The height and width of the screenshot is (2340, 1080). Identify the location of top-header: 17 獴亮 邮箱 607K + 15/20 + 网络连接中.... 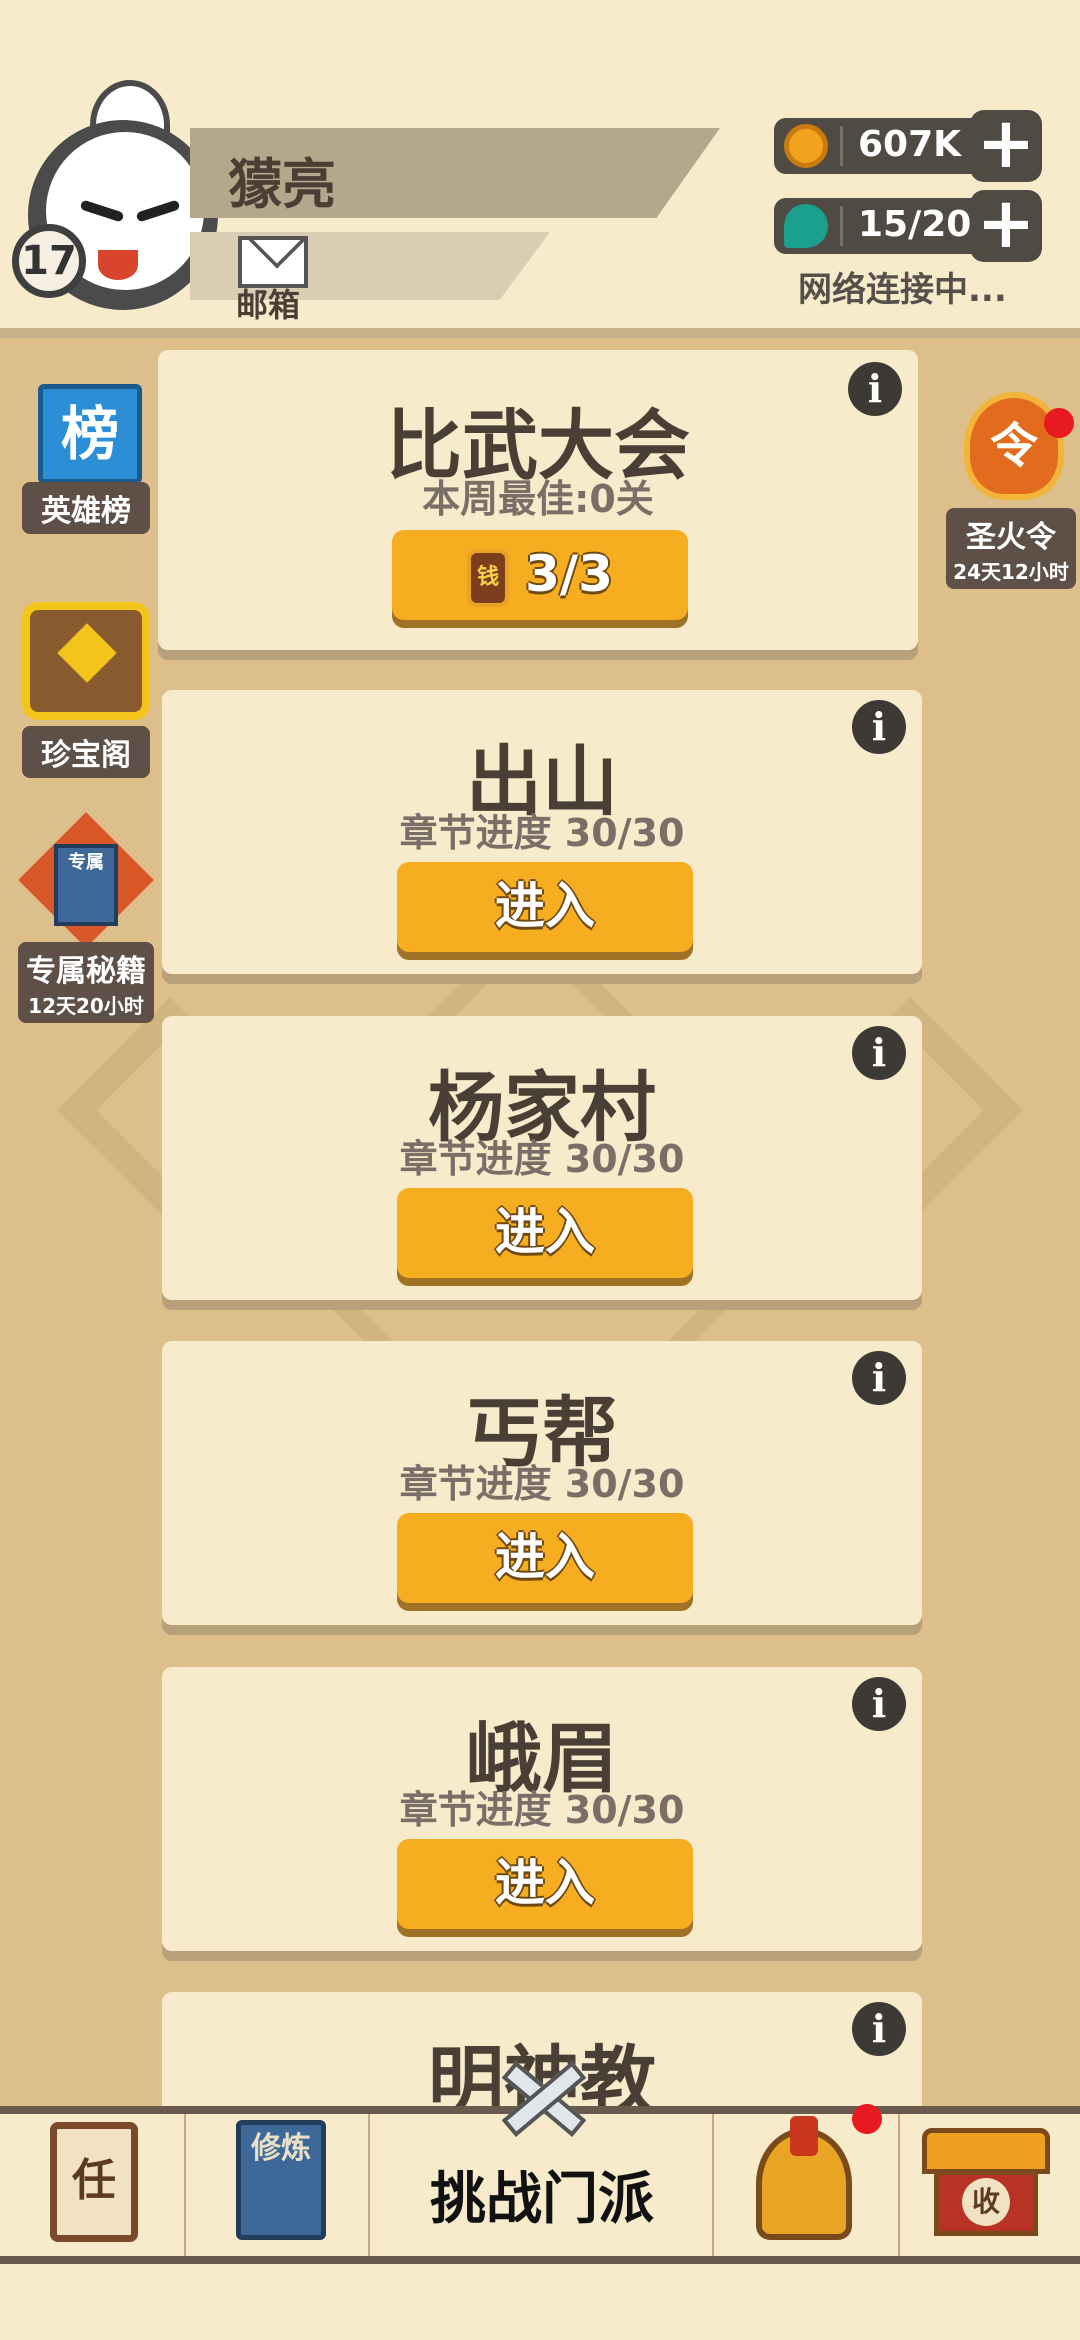
(540, 169).